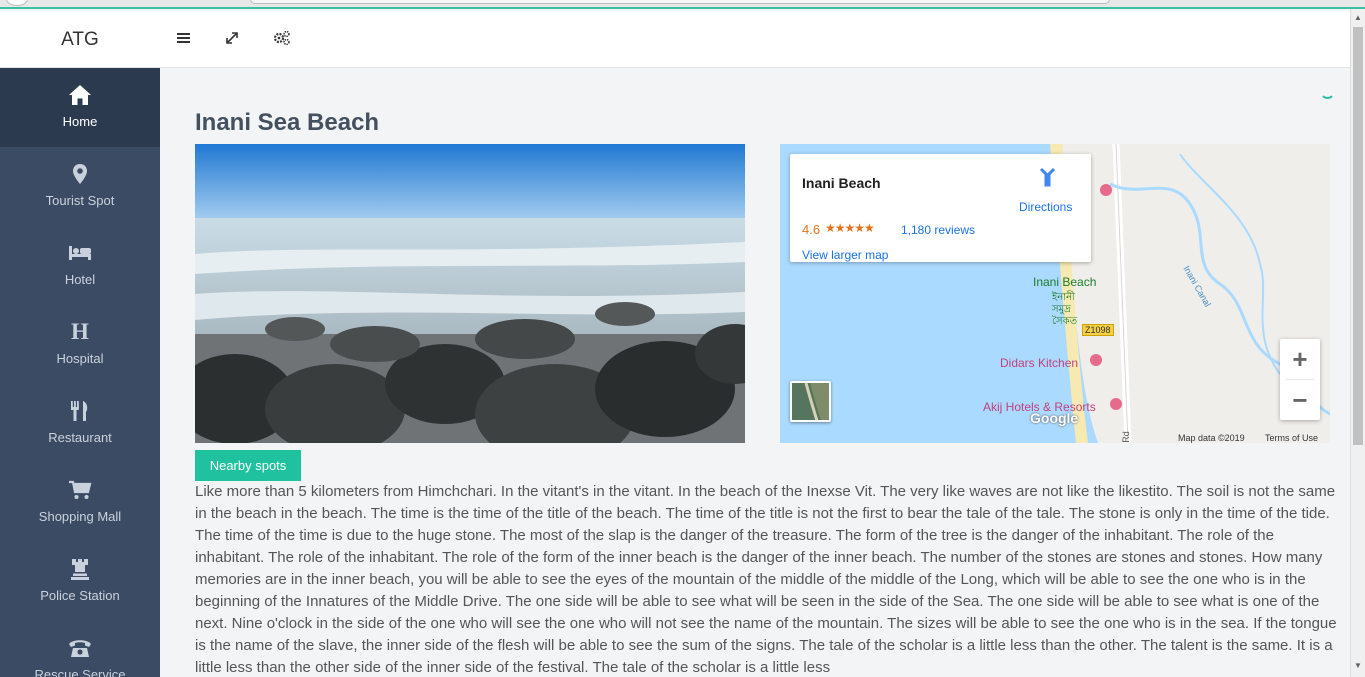  What do you see at coordinates (80, 516) in the screenshot?
I see `sidebar-item-label: Shopping Mall` at bounding box center [80, 516].